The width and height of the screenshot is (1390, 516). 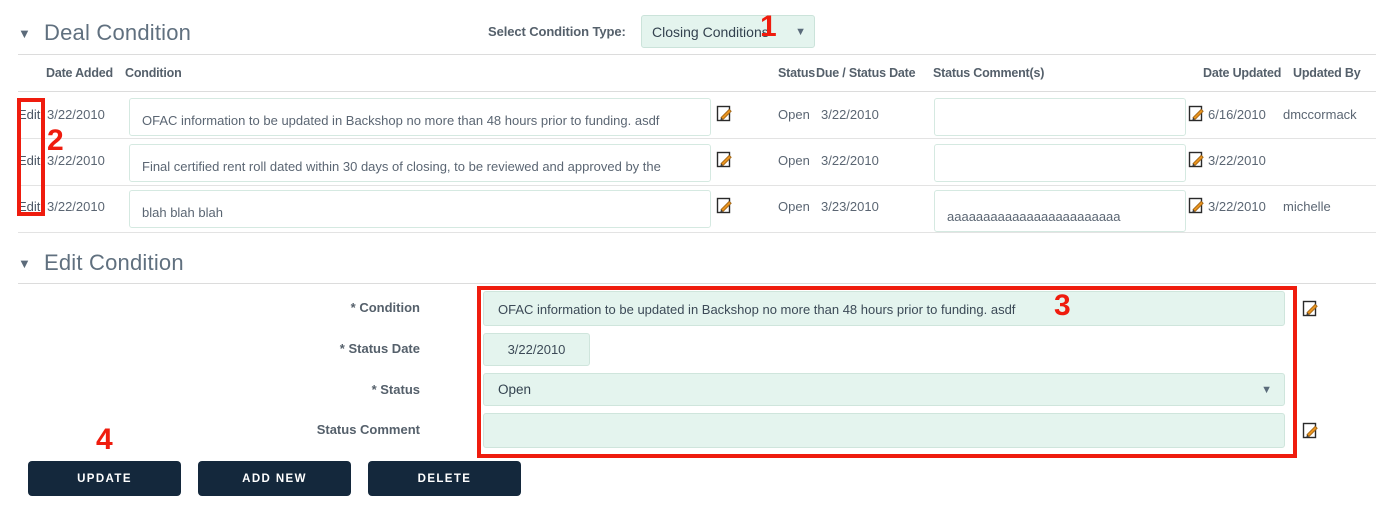 What do you see at coordinates (695, 263) in the screenshot?
I see `edit-condition-section-header: ▼ Edit Condition` at bounding box center [695, 263].